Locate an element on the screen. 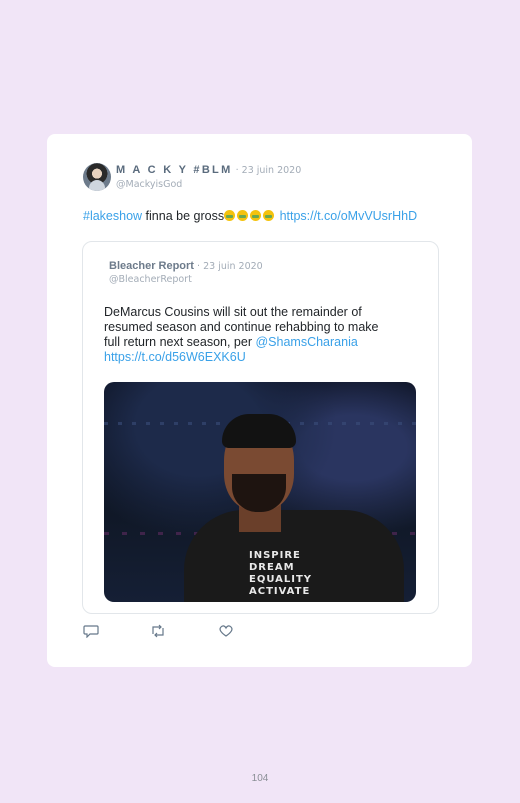 Image resolution: width=520 pixels, height=803 pixels. quoted-link-line: https://t.co/d56W6EXK6U is located at coordinates (259, 357).